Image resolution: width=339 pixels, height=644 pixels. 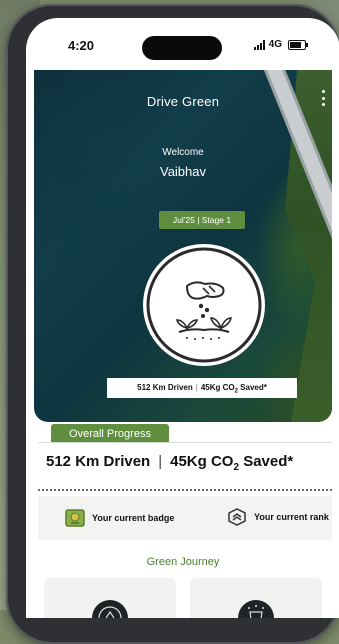 I want to click on dynamic-island, so click(x=182, y=48).